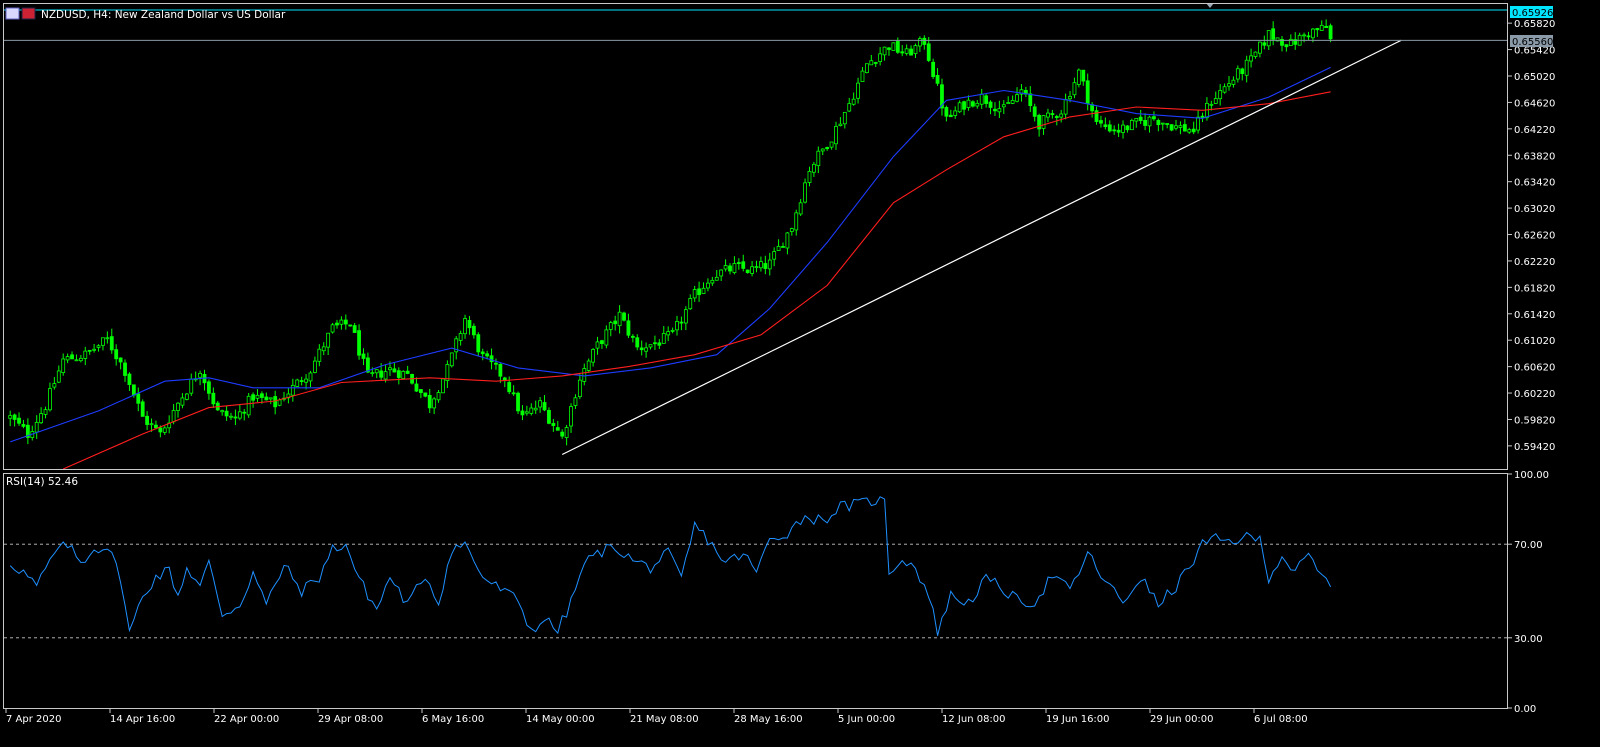 The height and width of the screenshot is (747, 1600). Describe the element at coordinates (1534, 209) in the screenshot. I see `price-tick-label: 0.63020` at that location.